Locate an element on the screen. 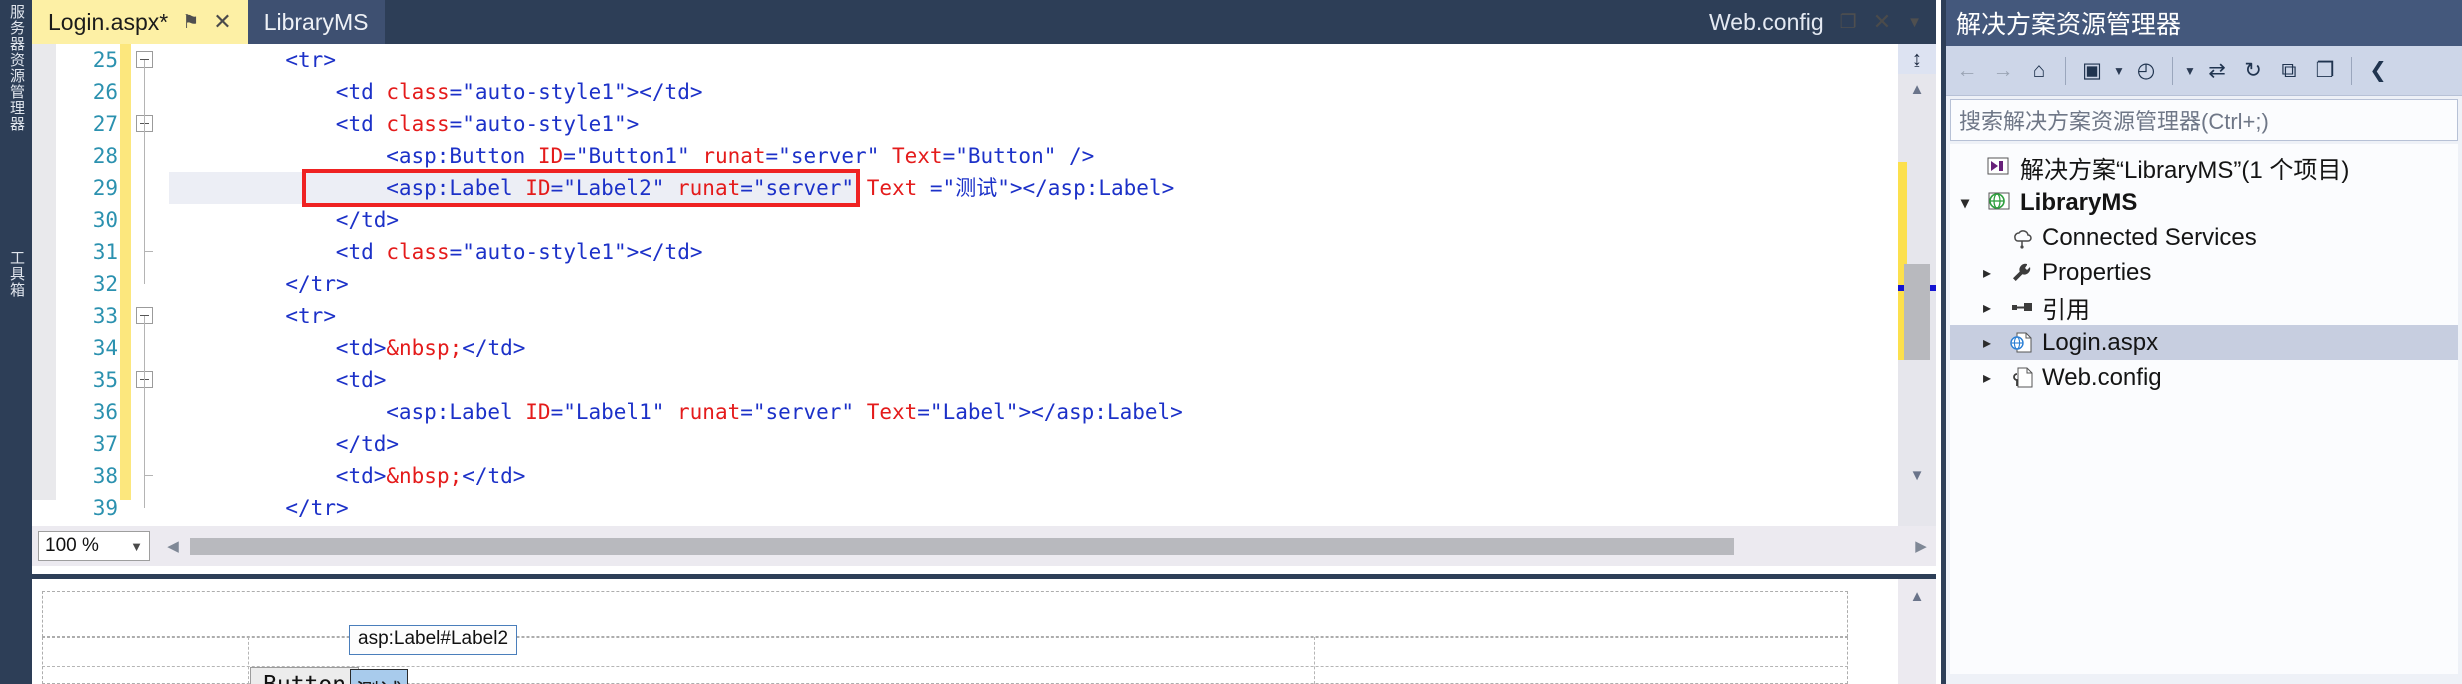  line-number: 26 is located at coordinates (105, 92).